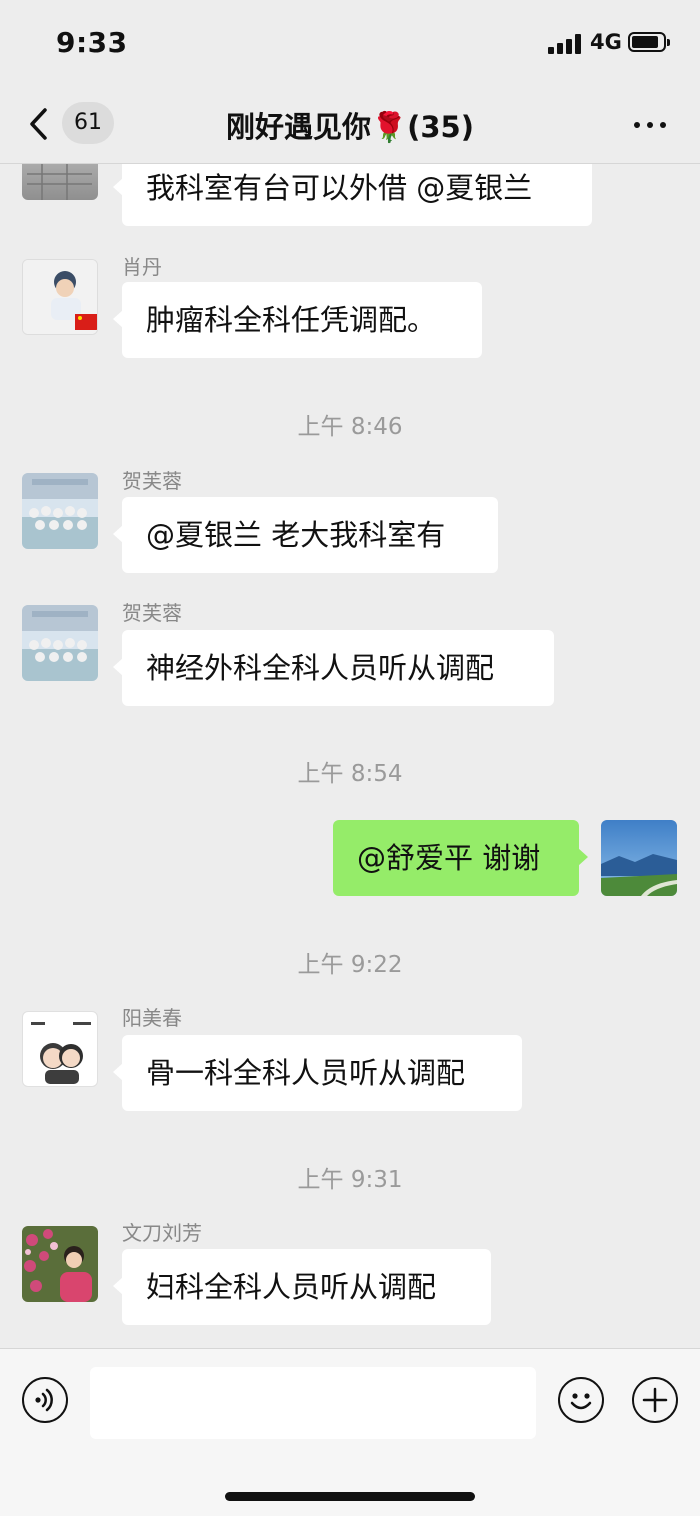  I want to click on add-button, so click(655, 1400).